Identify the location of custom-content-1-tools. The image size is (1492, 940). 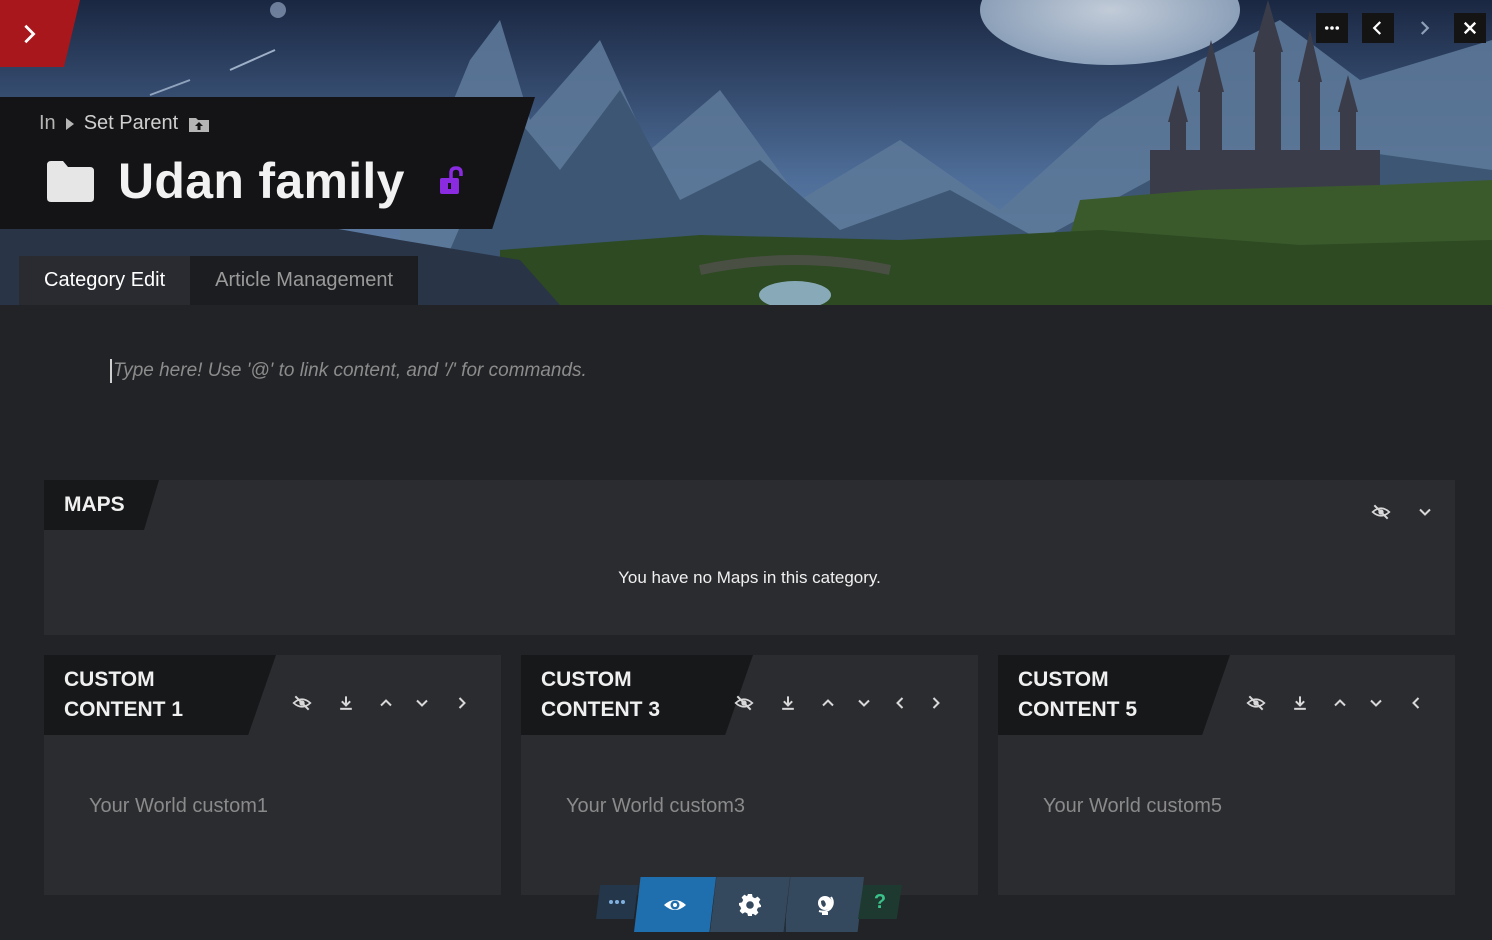
(382, 703).